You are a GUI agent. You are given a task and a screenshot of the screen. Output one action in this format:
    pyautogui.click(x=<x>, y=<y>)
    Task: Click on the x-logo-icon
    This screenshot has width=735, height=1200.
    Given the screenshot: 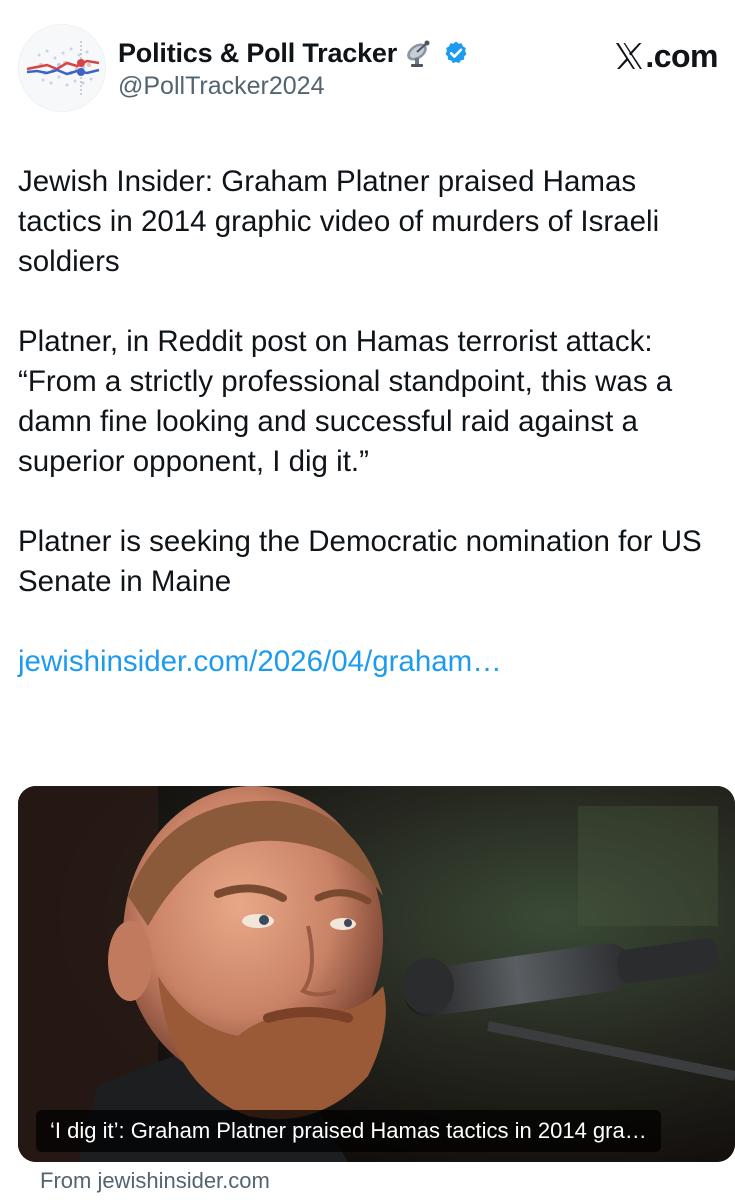 What is the action you would take?
    pyautogui.click(x=629, y=56)
    